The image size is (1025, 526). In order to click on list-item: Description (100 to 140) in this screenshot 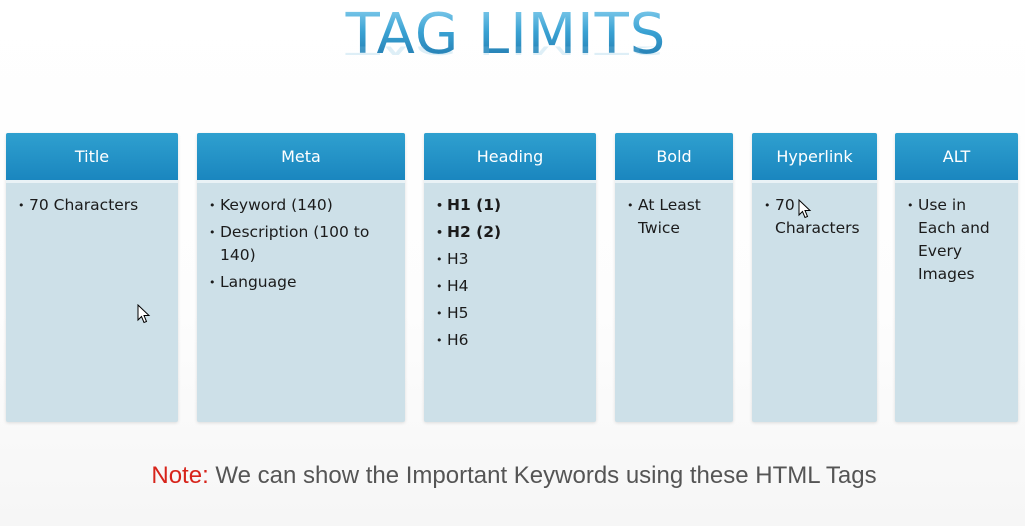, I will do `click(302, 244)`.